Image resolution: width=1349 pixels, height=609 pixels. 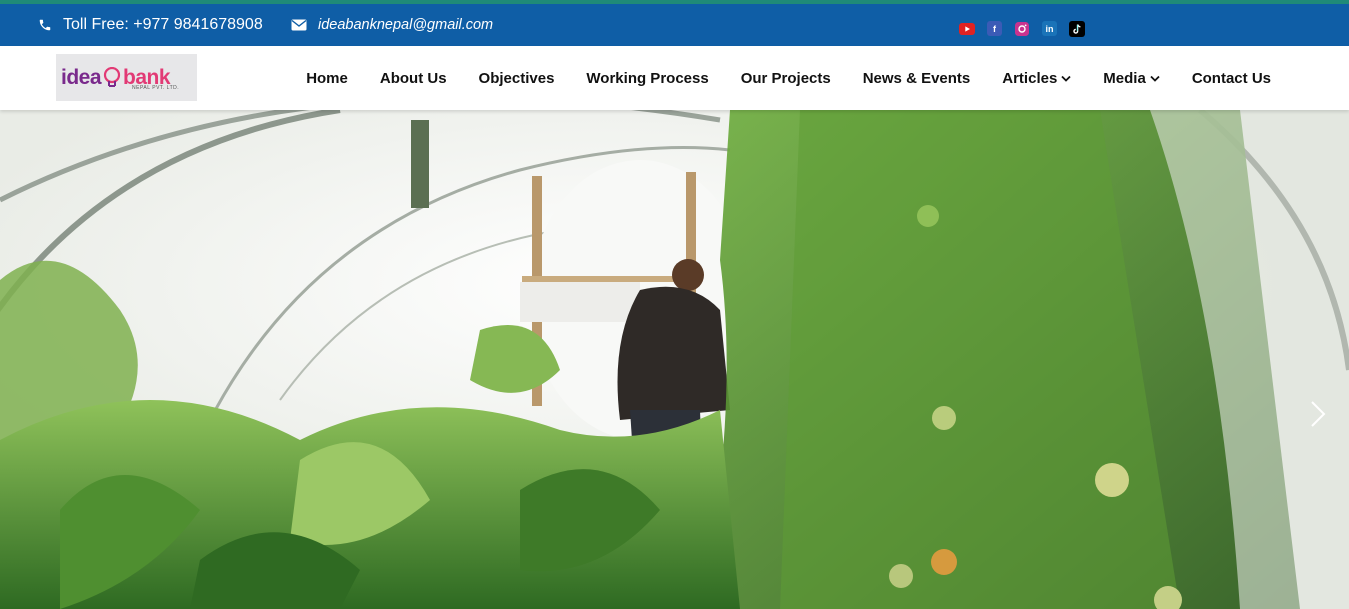 I want to click on youtube-icon, so click(x=967, y=29).